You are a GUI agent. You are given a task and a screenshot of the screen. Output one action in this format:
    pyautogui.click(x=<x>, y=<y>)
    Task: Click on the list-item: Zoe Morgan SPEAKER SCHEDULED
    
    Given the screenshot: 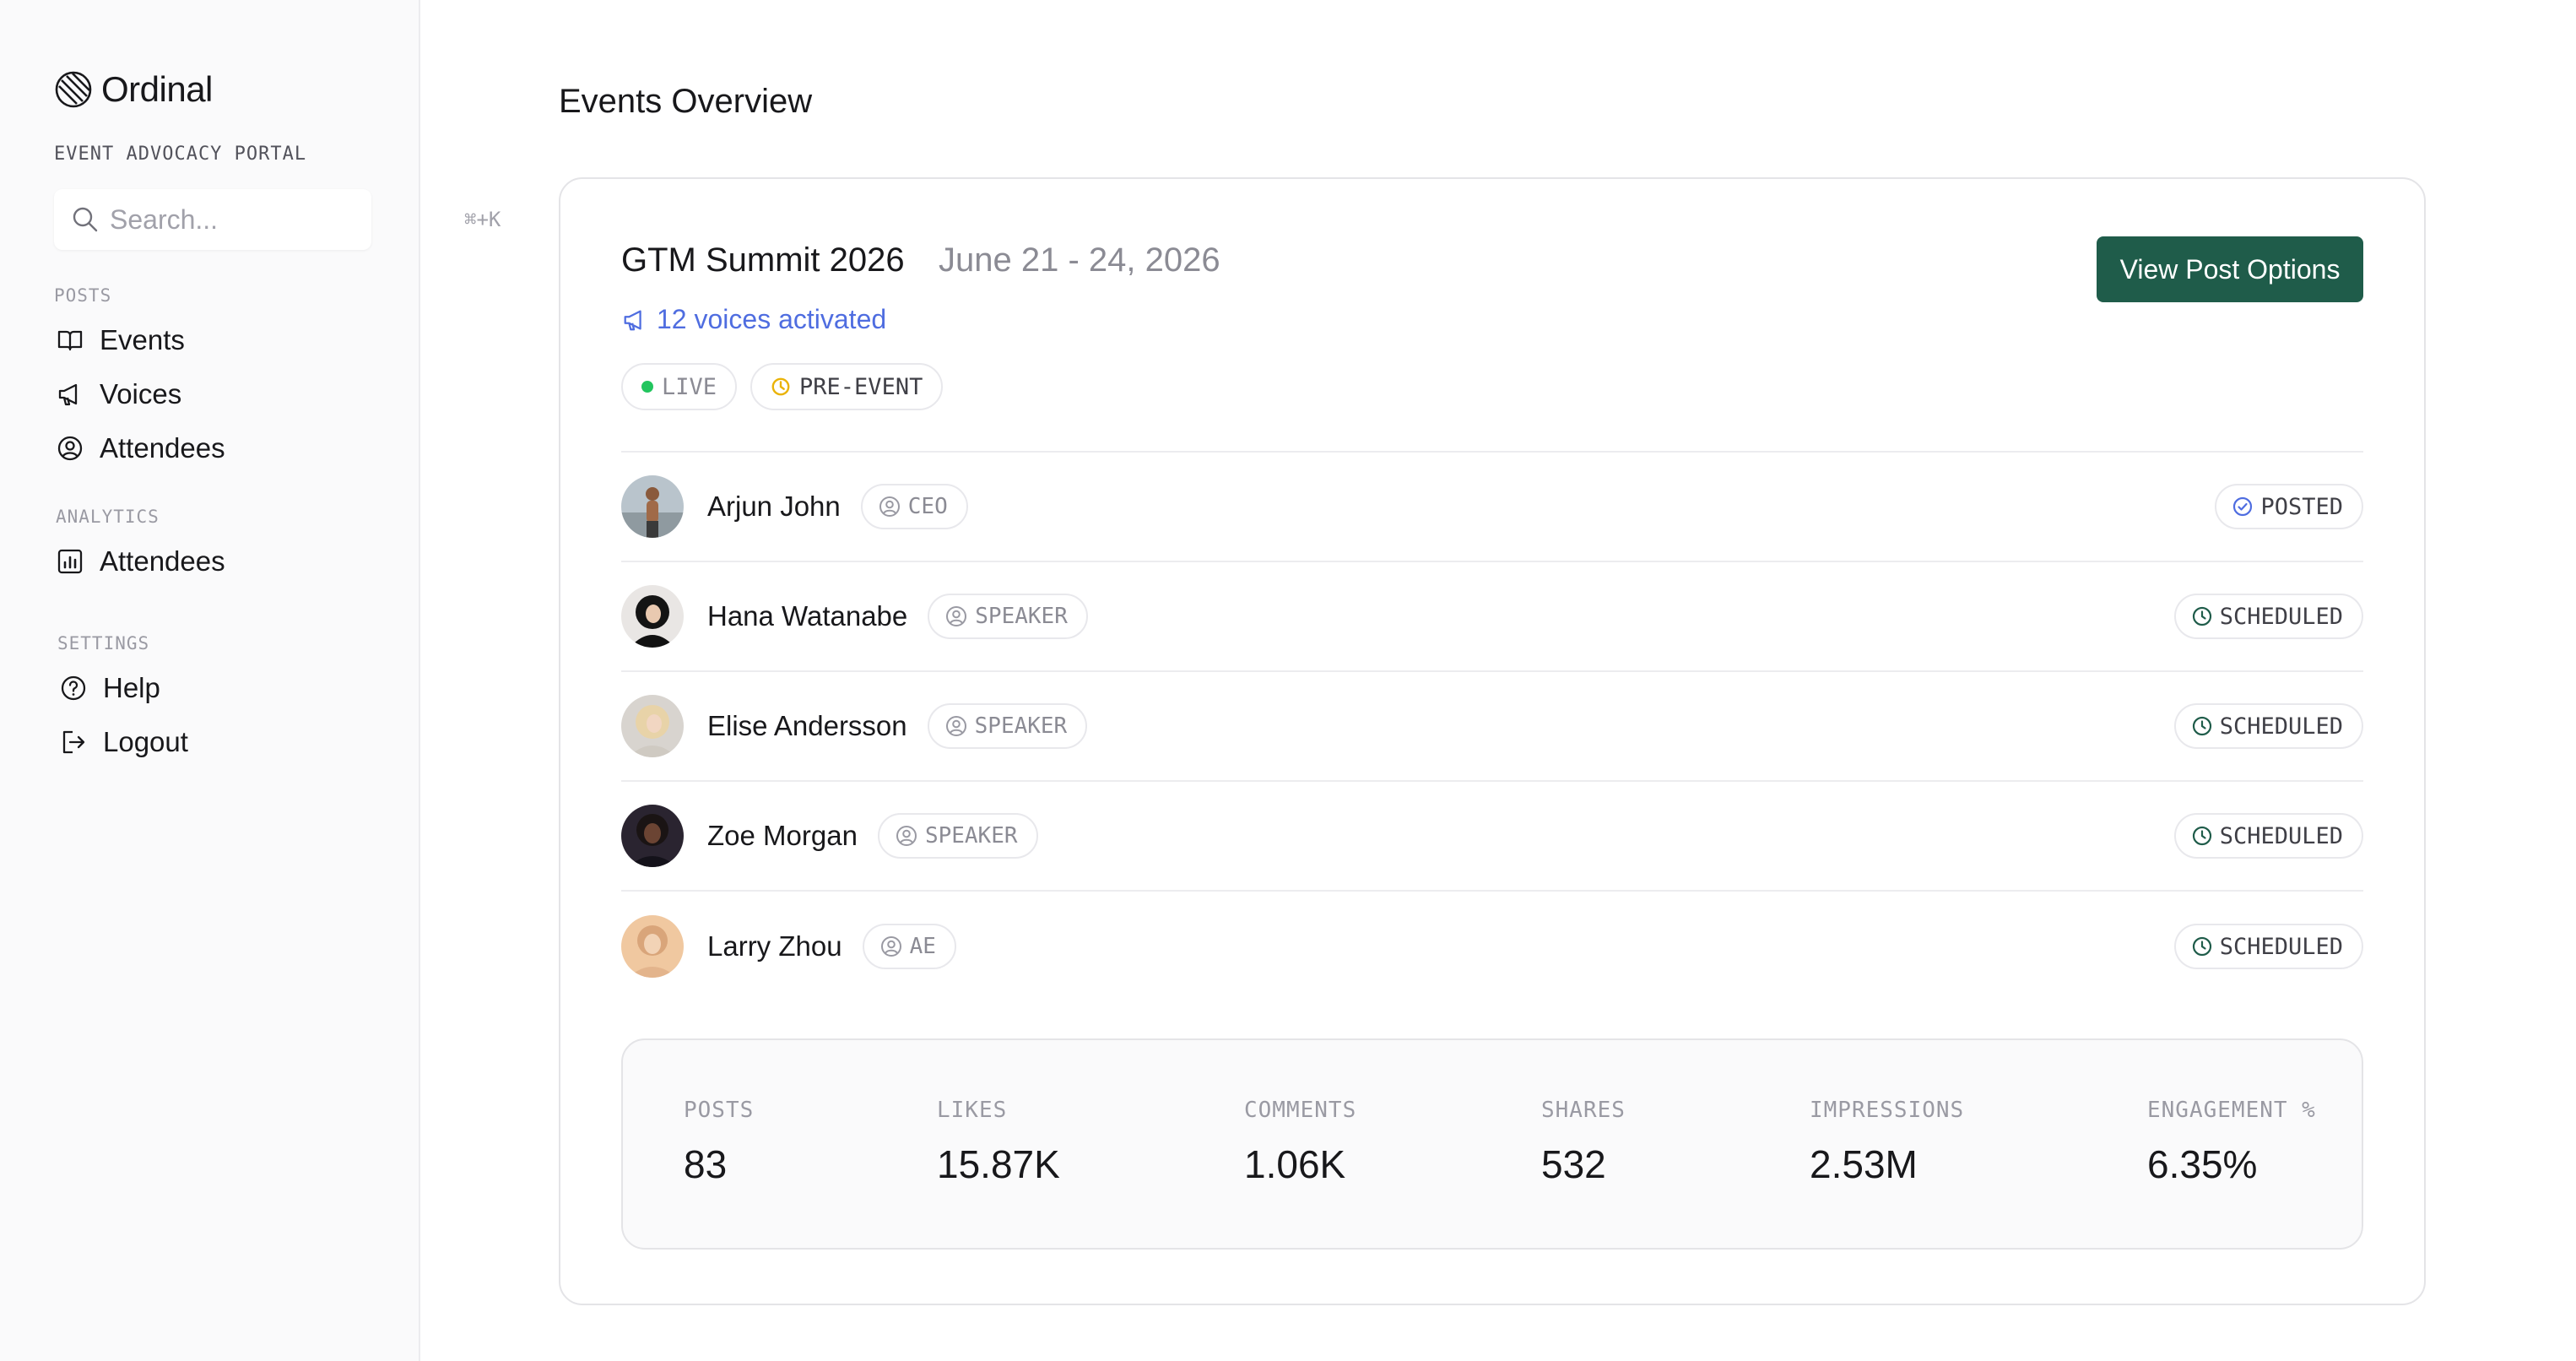 What is the action you would take?
    pyautogui.click(x=1492, y=837)
    